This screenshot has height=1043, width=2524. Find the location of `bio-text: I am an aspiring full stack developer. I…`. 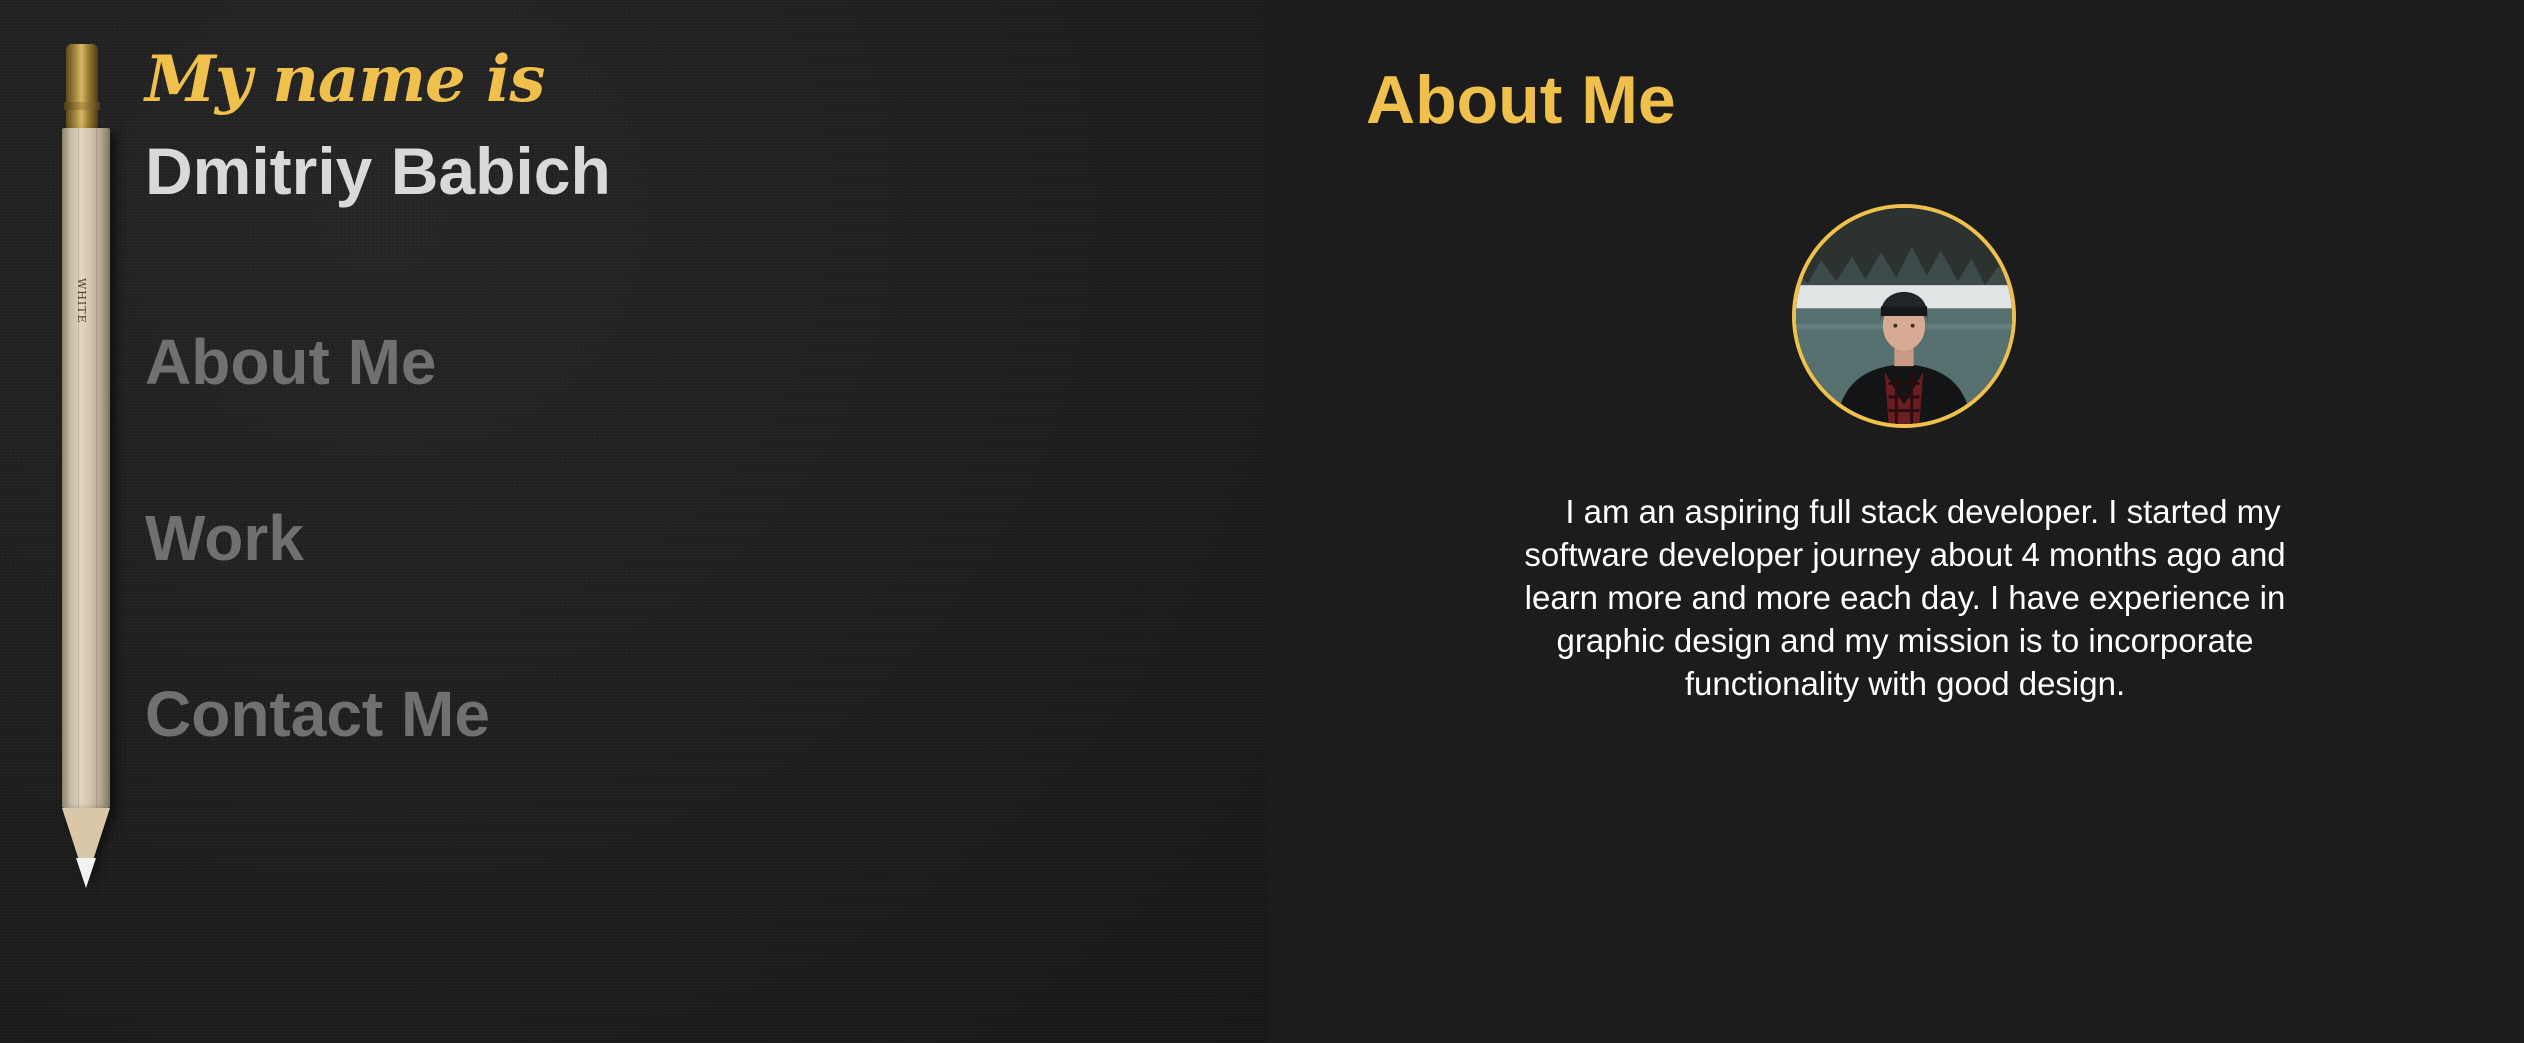

bio-text: I am an aspiring full stack developer. I… is located at coordinates (1905, 597).